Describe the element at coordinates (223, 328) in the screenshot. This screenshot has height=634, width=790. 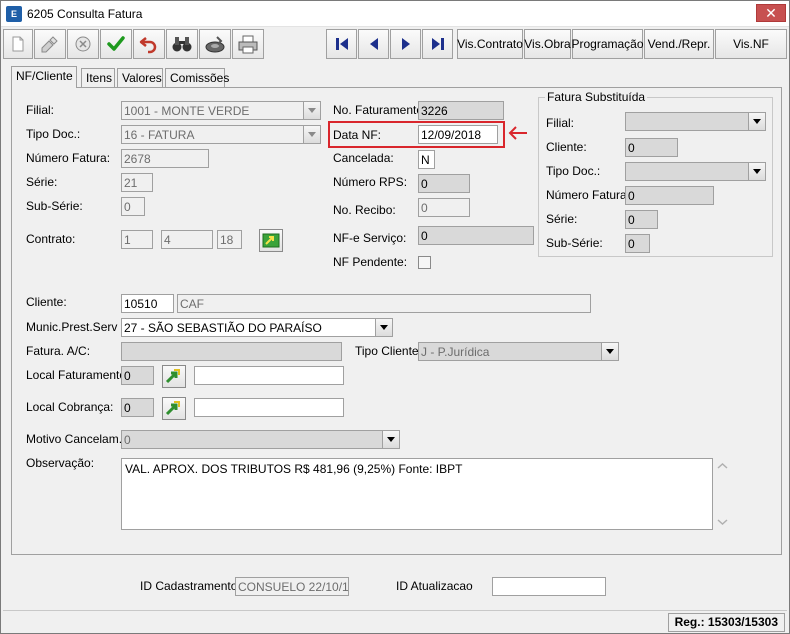
I see `munic-prest-serv-value: 27 - SÃO SEBASTIÃO DO PARAÍSO` at that location.